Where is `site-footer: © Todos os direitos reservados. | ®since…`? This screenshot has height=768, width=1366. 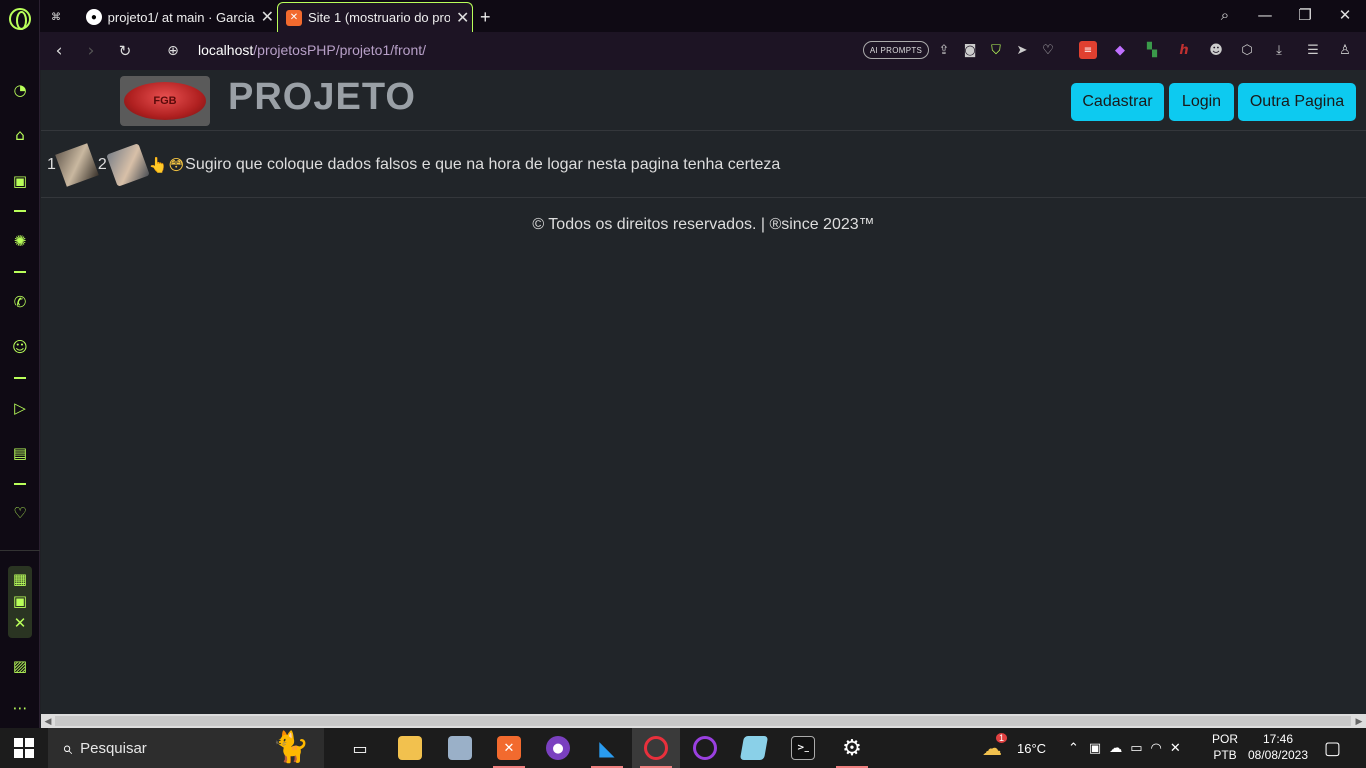
site-footer: © Todos os direitos reservados. | ®since… is located at coordinates (703, 224).